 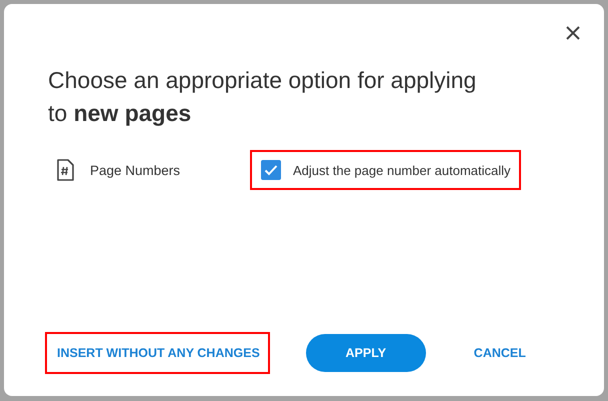 What do you see at coordinates (157, 353) in the screenshot?
I see `text-button: INSERT WITHOUT ANY CHANGES` at bounding box center [157, 353].